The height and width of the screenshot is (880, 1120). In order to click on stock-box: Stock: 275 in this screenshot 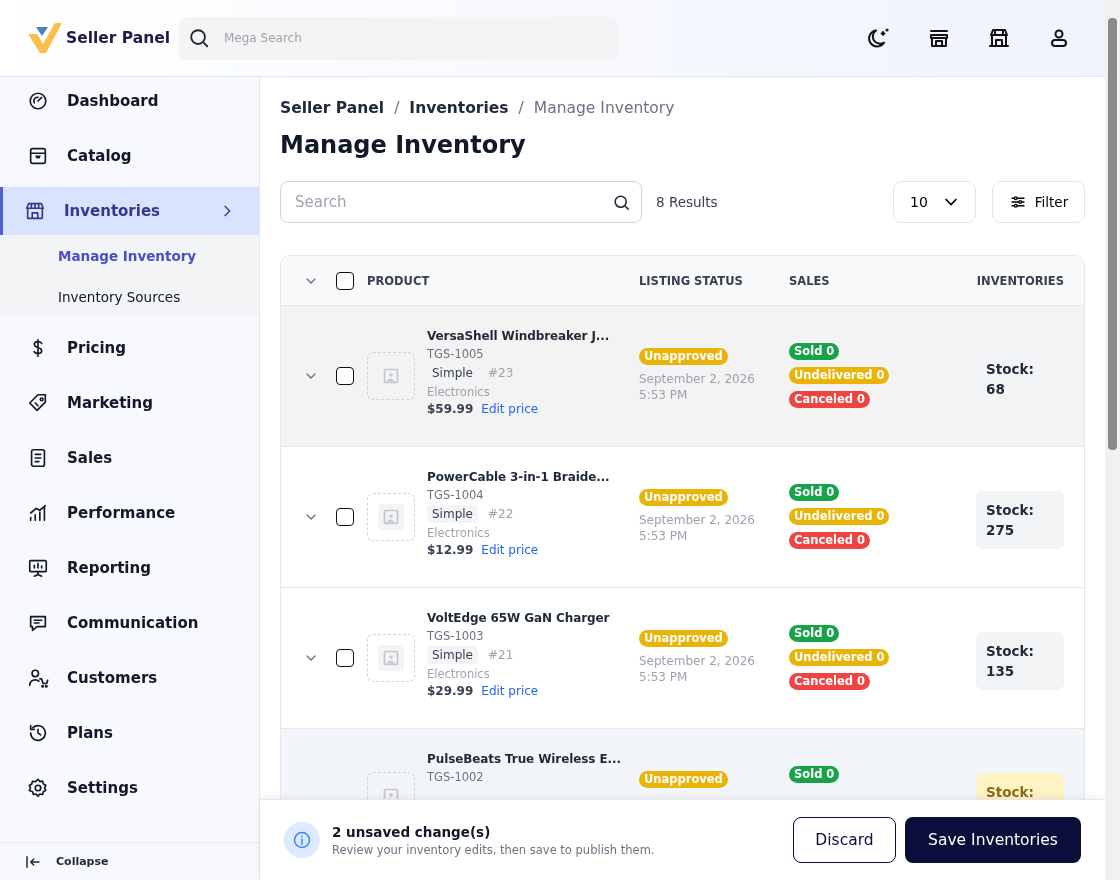, I will do `click(1020, 520)`.